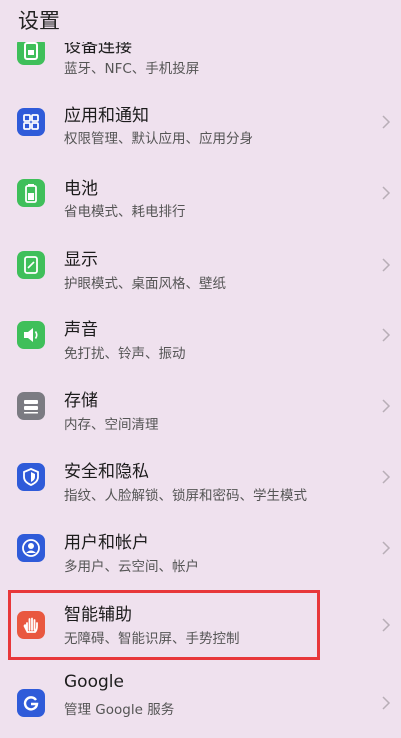 The width and height of the screenshot is (401, 738). Describe the element at coordinates (106, 543) in the screenshot. I see `item-title: 用户和帐户` at that location.